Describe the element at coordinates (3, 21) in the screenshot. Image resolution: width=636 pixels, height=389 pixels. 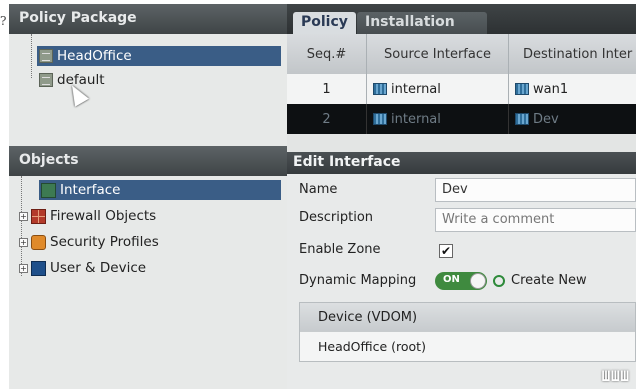
I see `question-mark-glyph: ?` at that location.